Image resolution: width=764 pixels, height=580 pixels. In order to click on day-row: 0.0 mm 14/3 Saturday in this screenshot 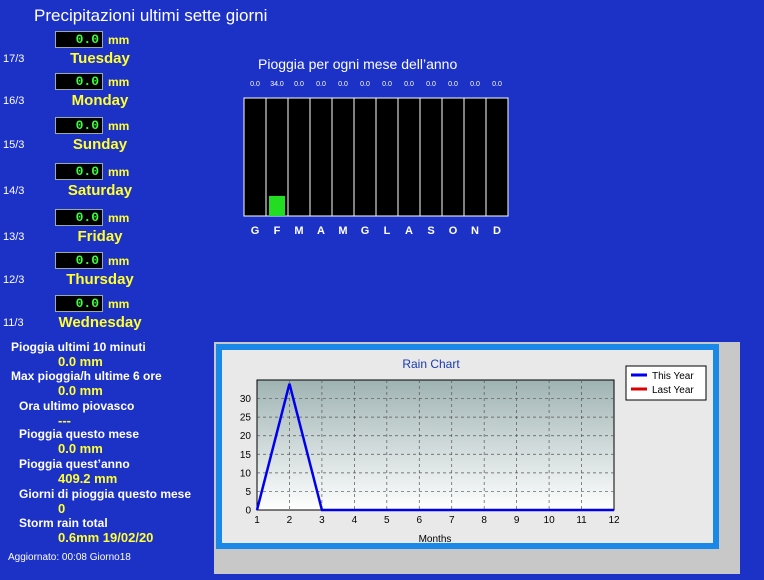, I will do `click(100, 184)`.